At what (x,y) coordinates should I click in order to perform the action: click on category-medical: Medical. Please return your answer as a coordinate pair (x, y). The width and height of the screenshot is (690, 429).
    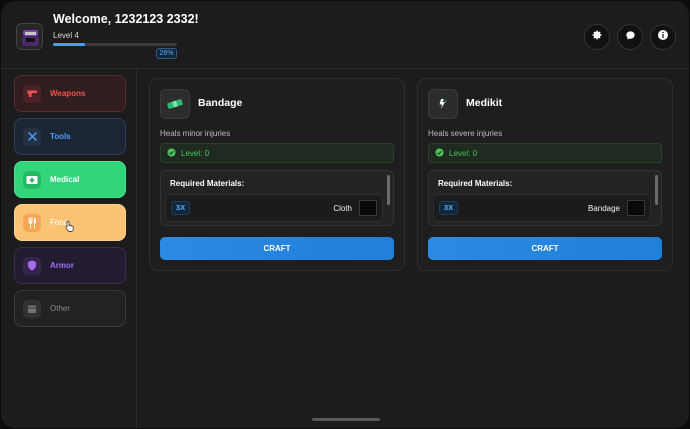
    Looking at the image, I should click on (70, 179).